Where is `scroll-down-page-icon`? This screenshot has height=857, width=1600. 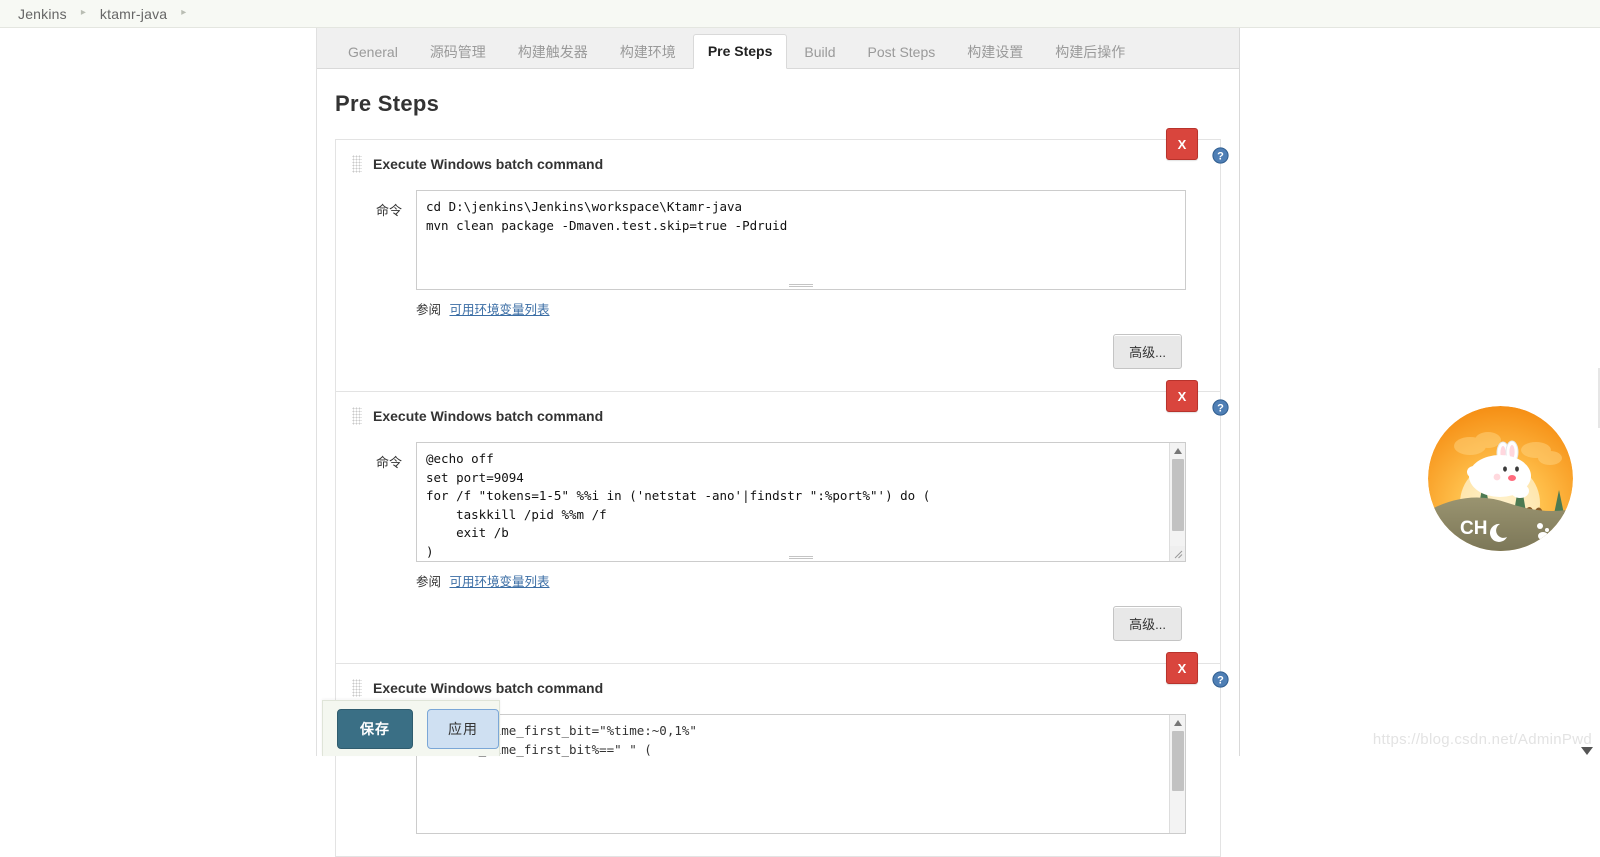
scroll-down-page-icon is located at coordinates (1587, 749).